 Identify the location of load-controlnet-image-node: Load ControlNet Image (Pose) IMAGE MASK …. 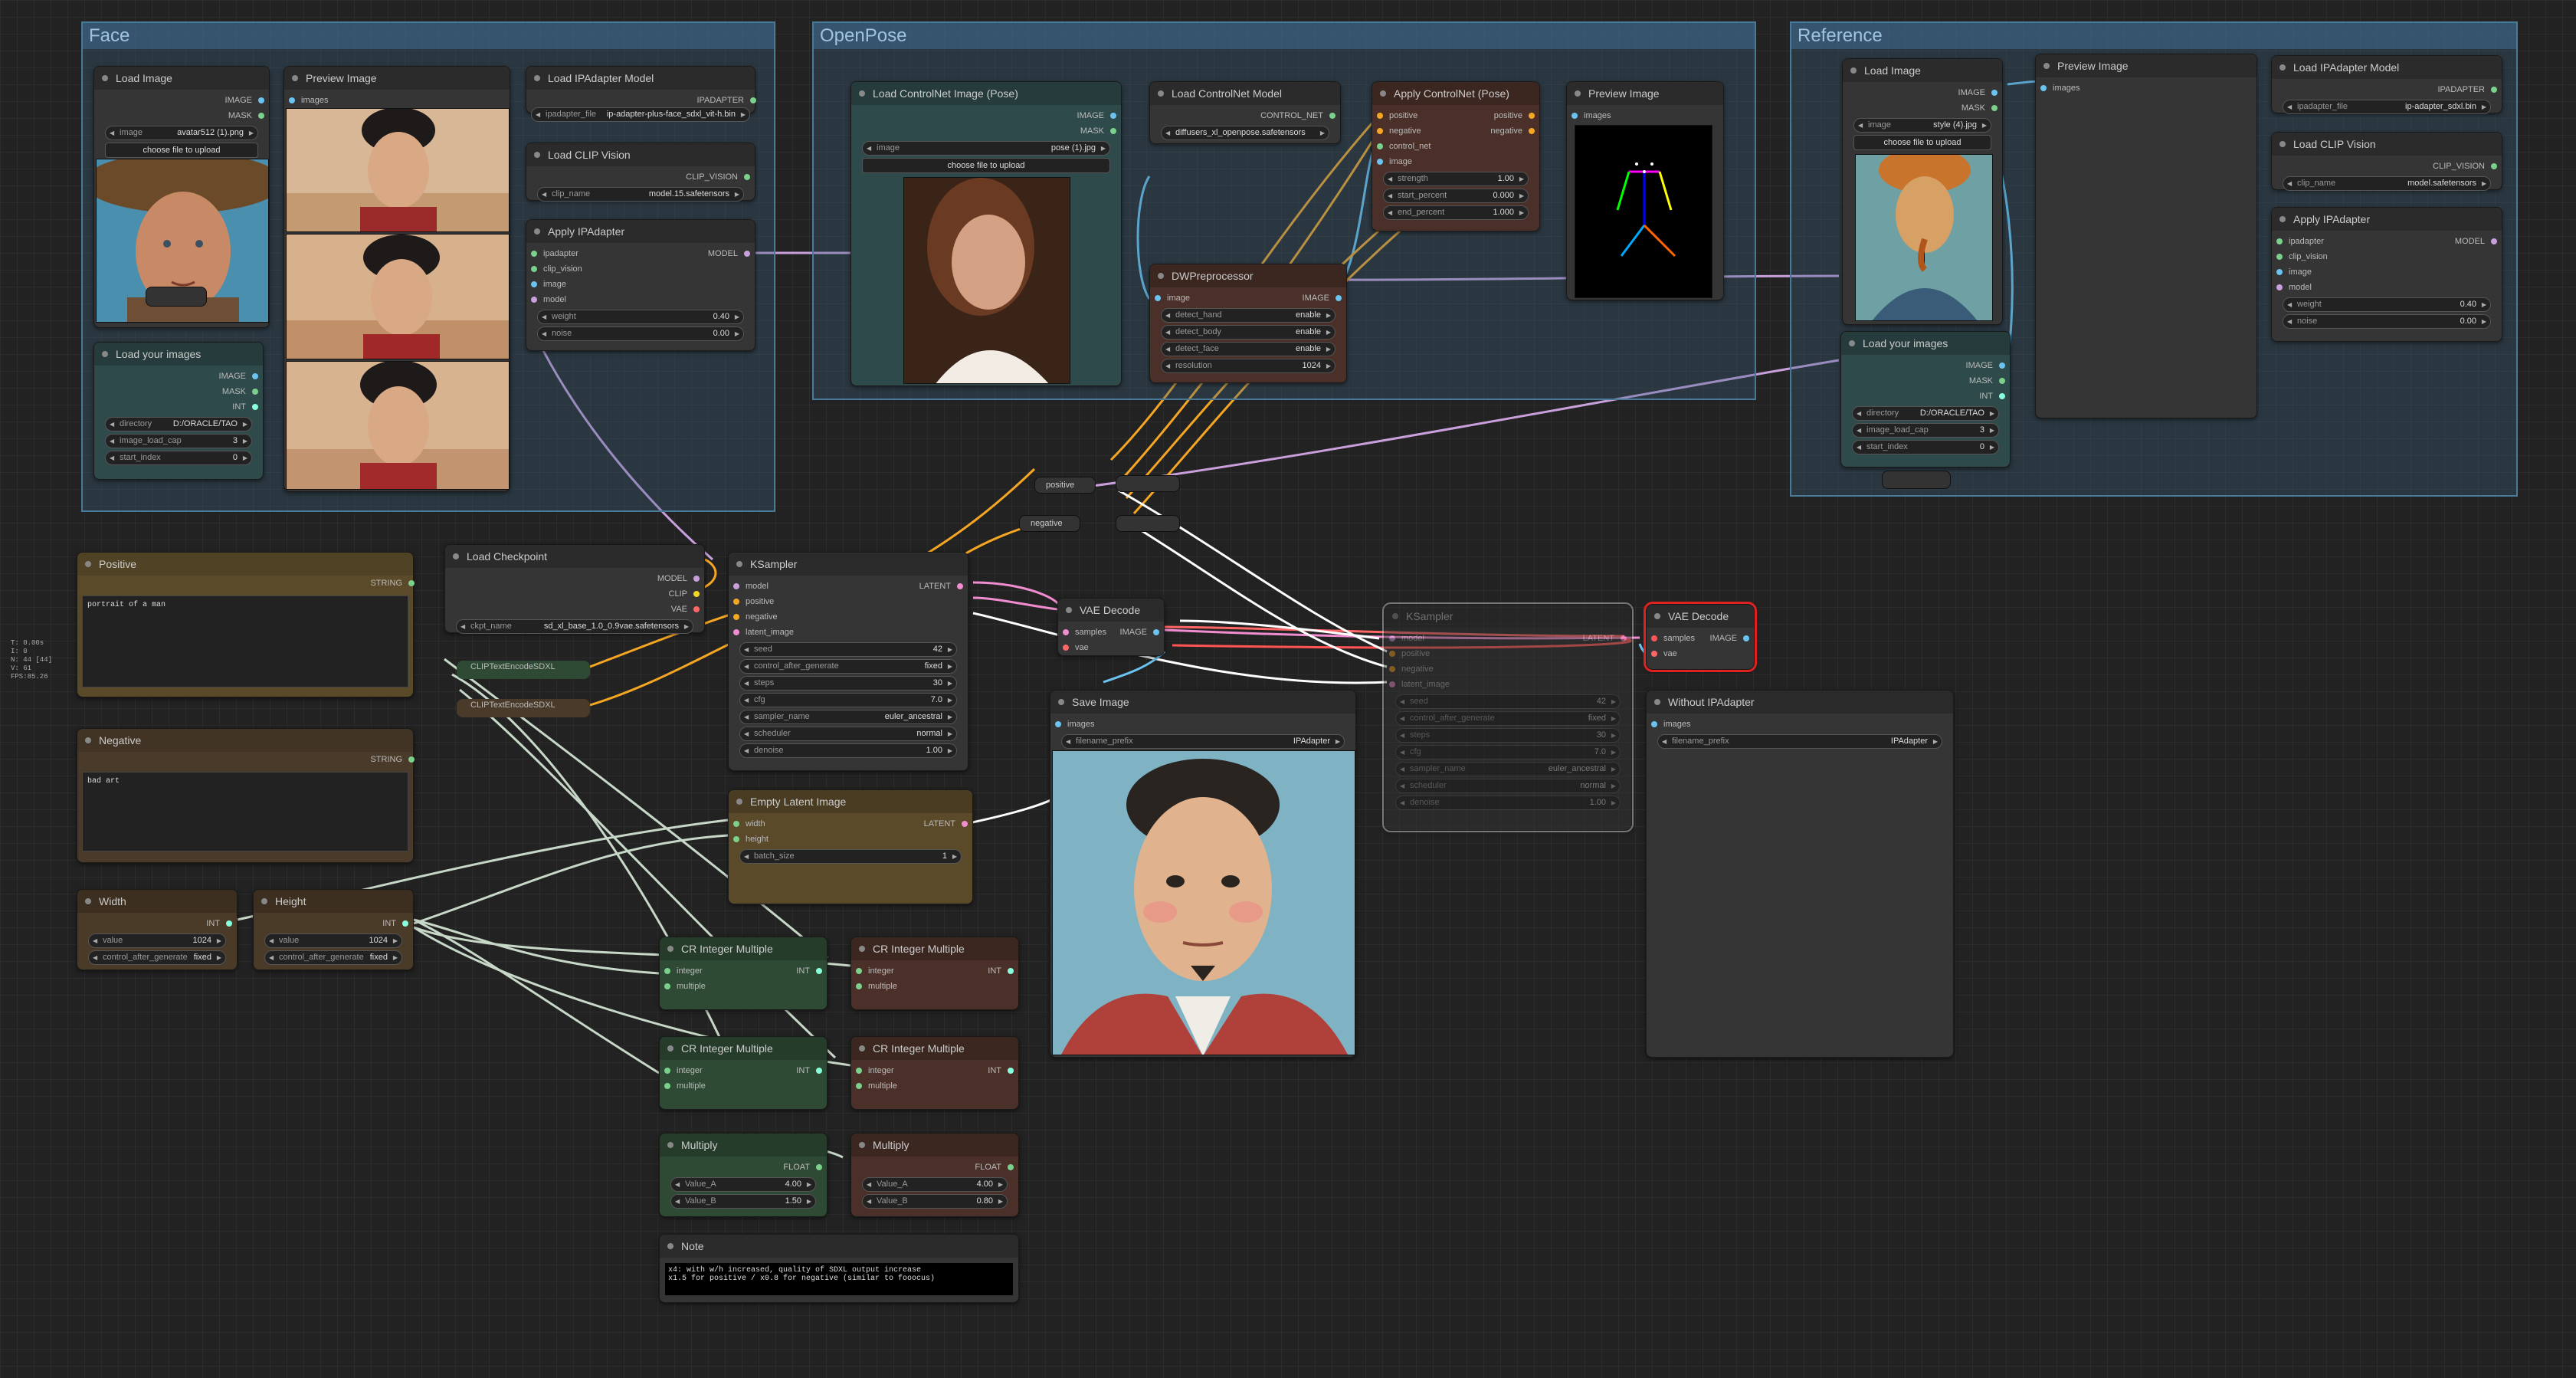
(986, 233).